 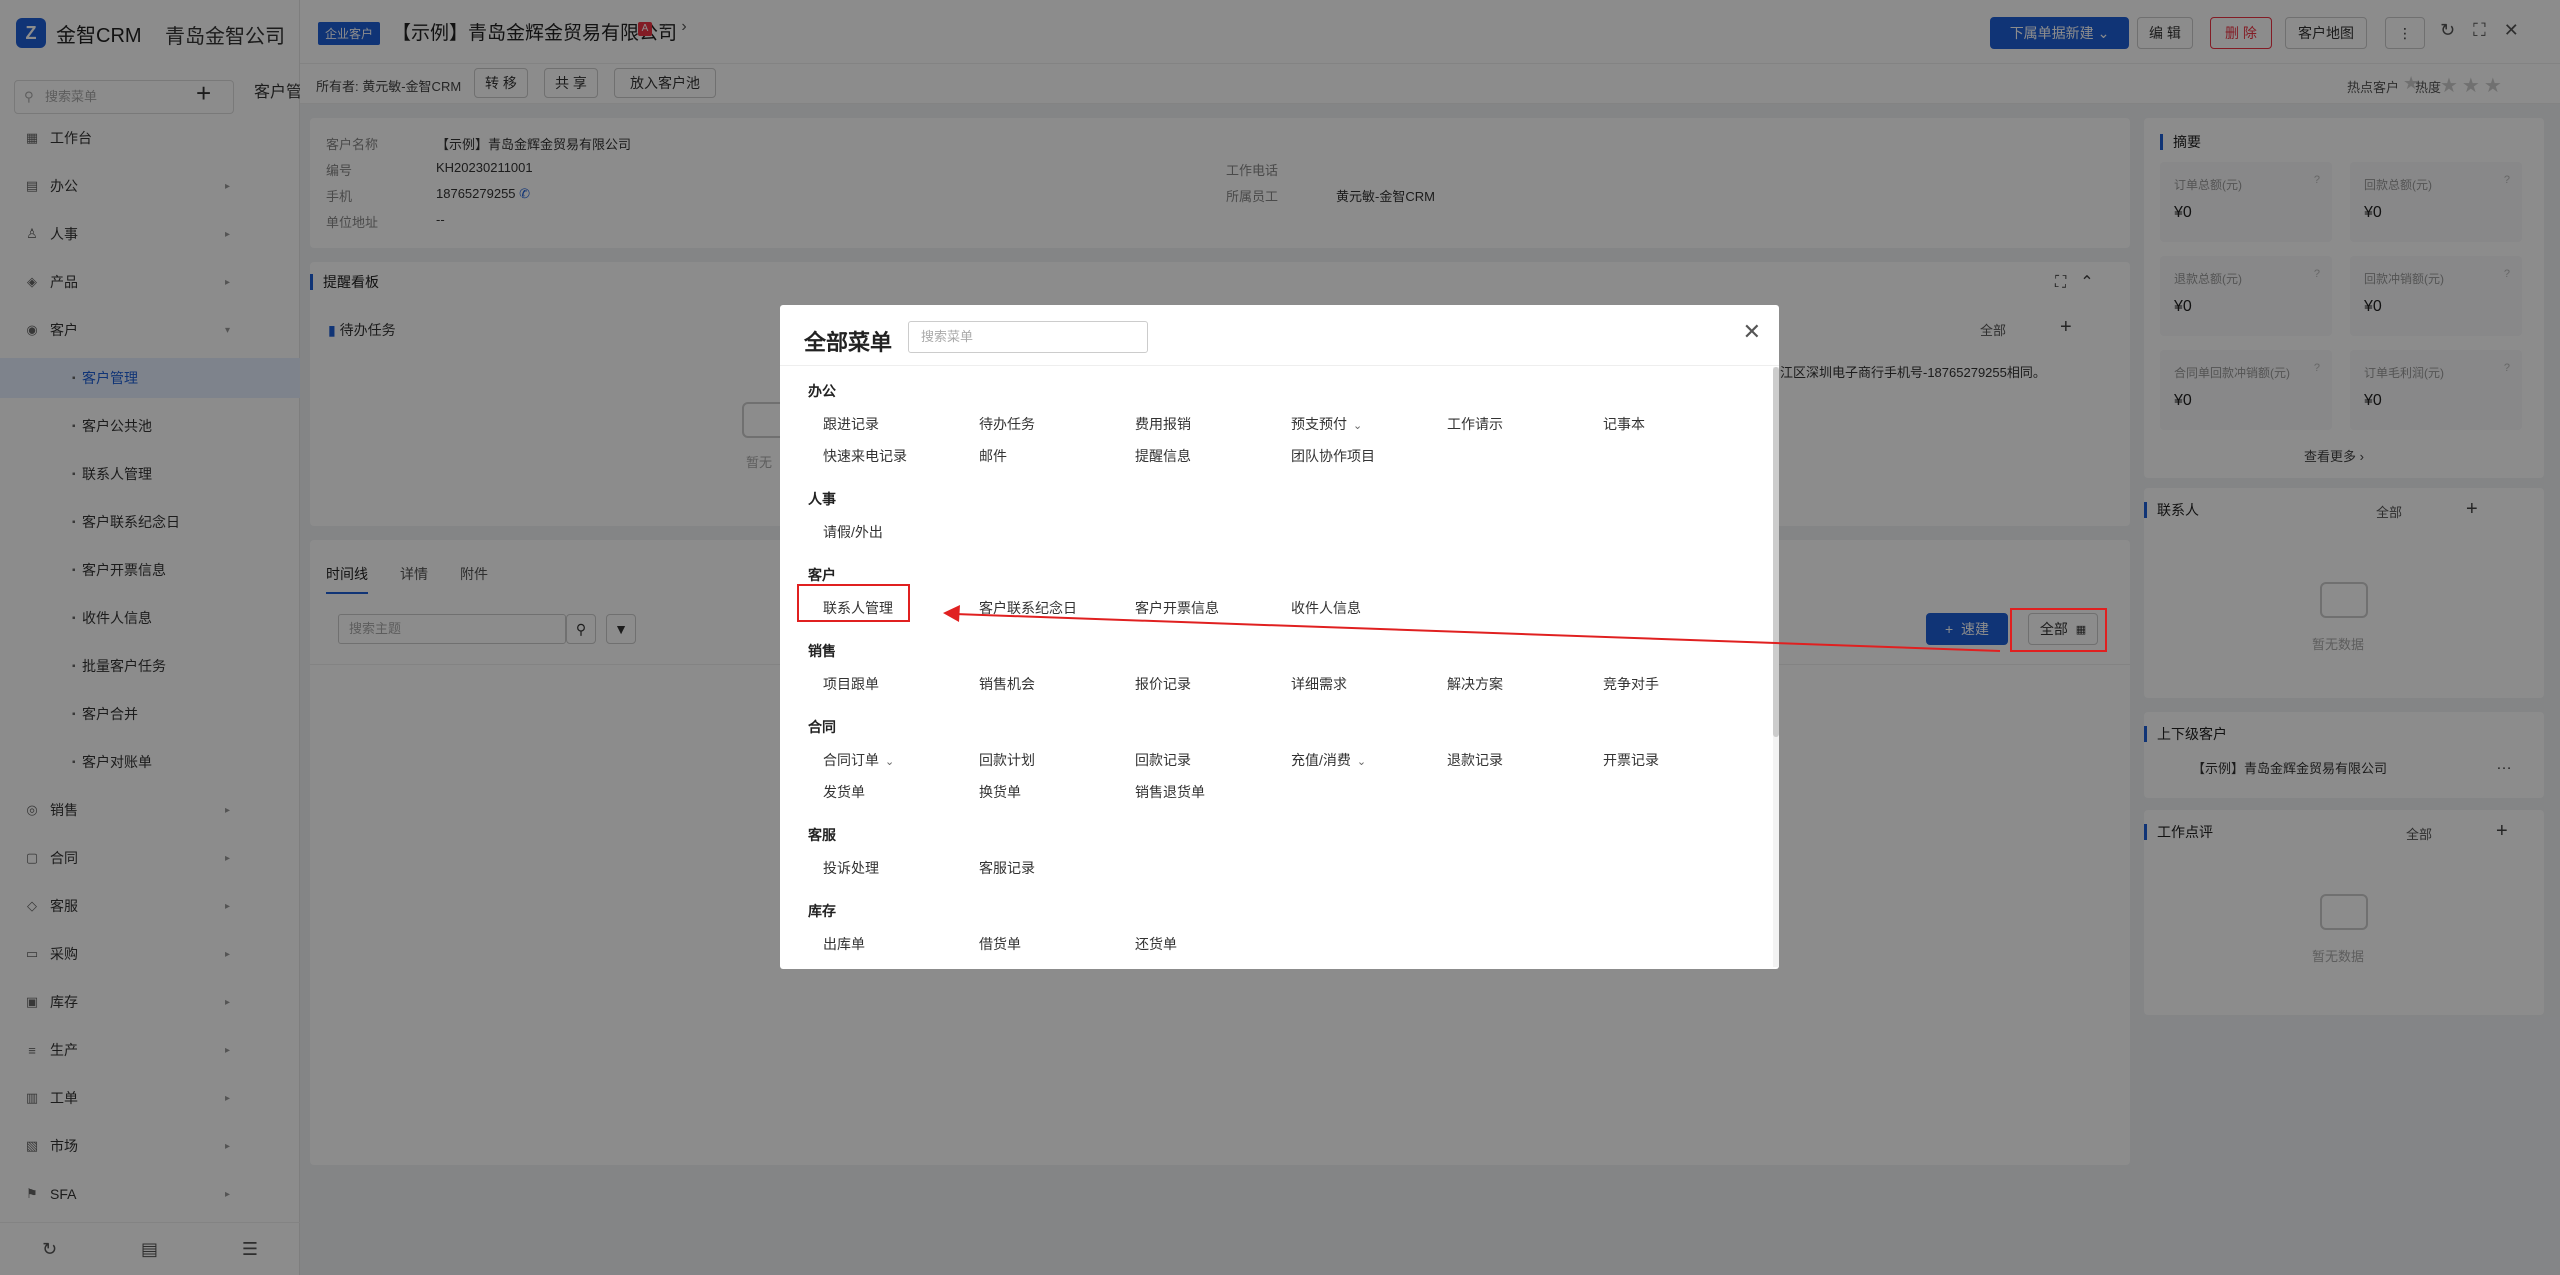 What do you see at coordinates (1007, 868) in the screenshot?
I see `menu-item: 客服记录` at bounding box center [1007, 868].